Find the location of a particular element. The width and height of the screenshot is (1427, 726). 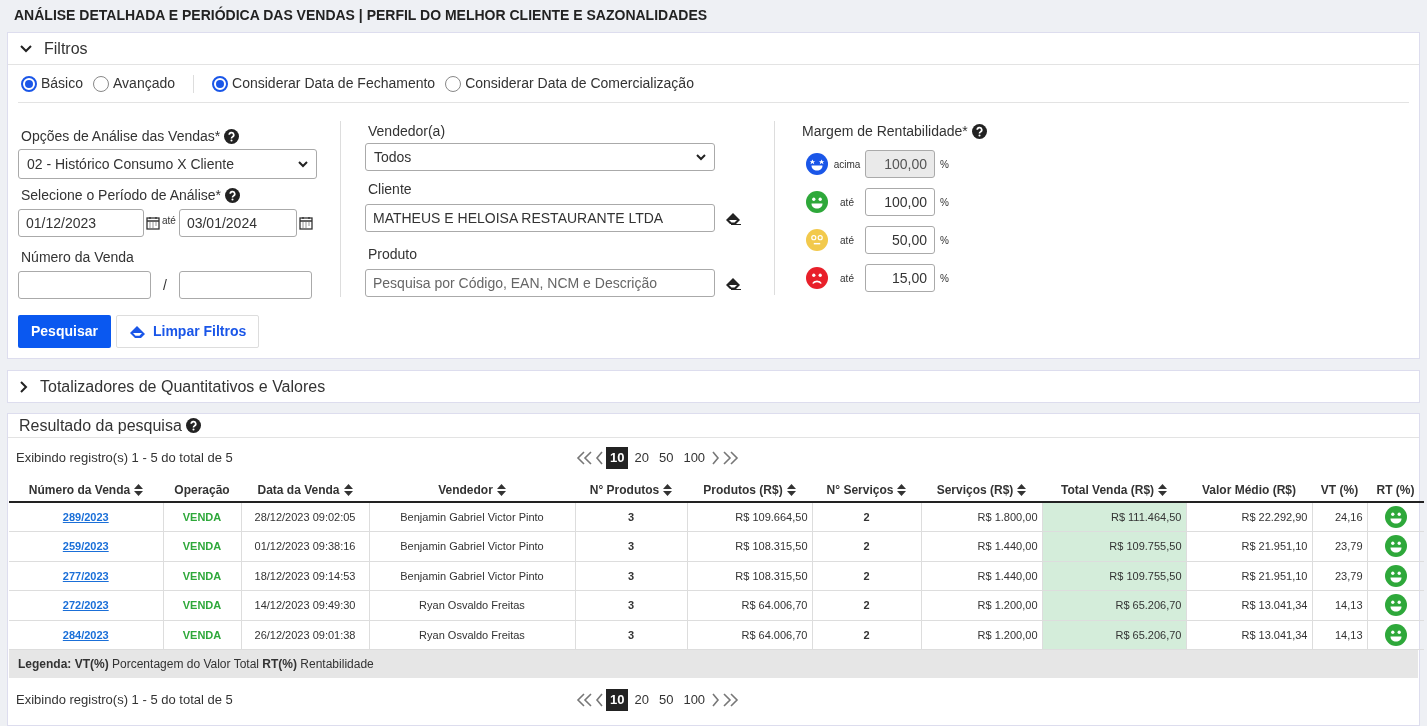

sale-number-link: 272/2023 is located at coordinates (85, 605).